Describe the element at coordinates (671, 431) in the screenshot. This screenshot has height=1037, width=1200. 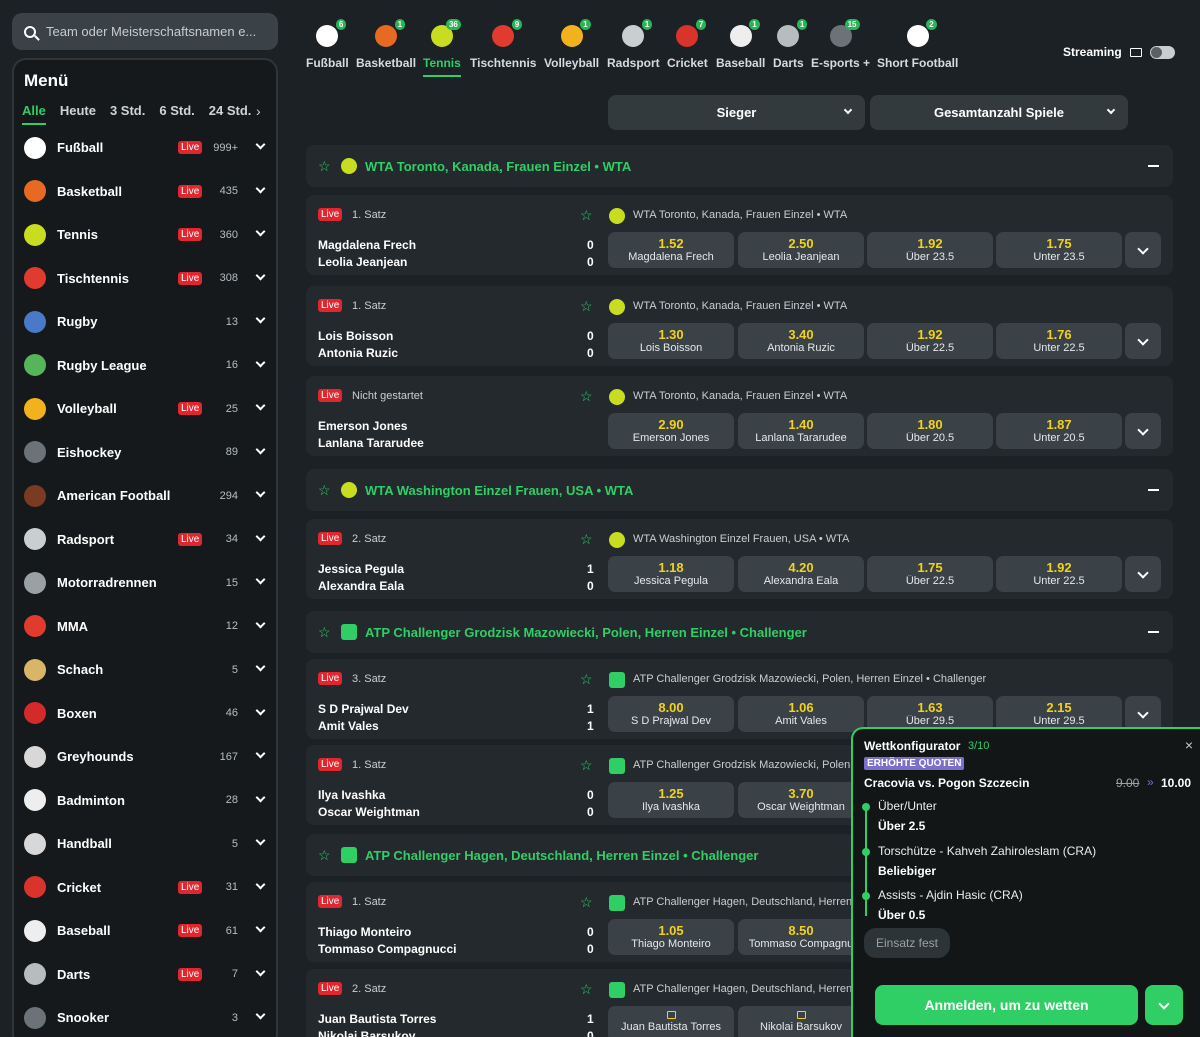
I see `odds-button: 2.90 Emerson Jones` at that location.